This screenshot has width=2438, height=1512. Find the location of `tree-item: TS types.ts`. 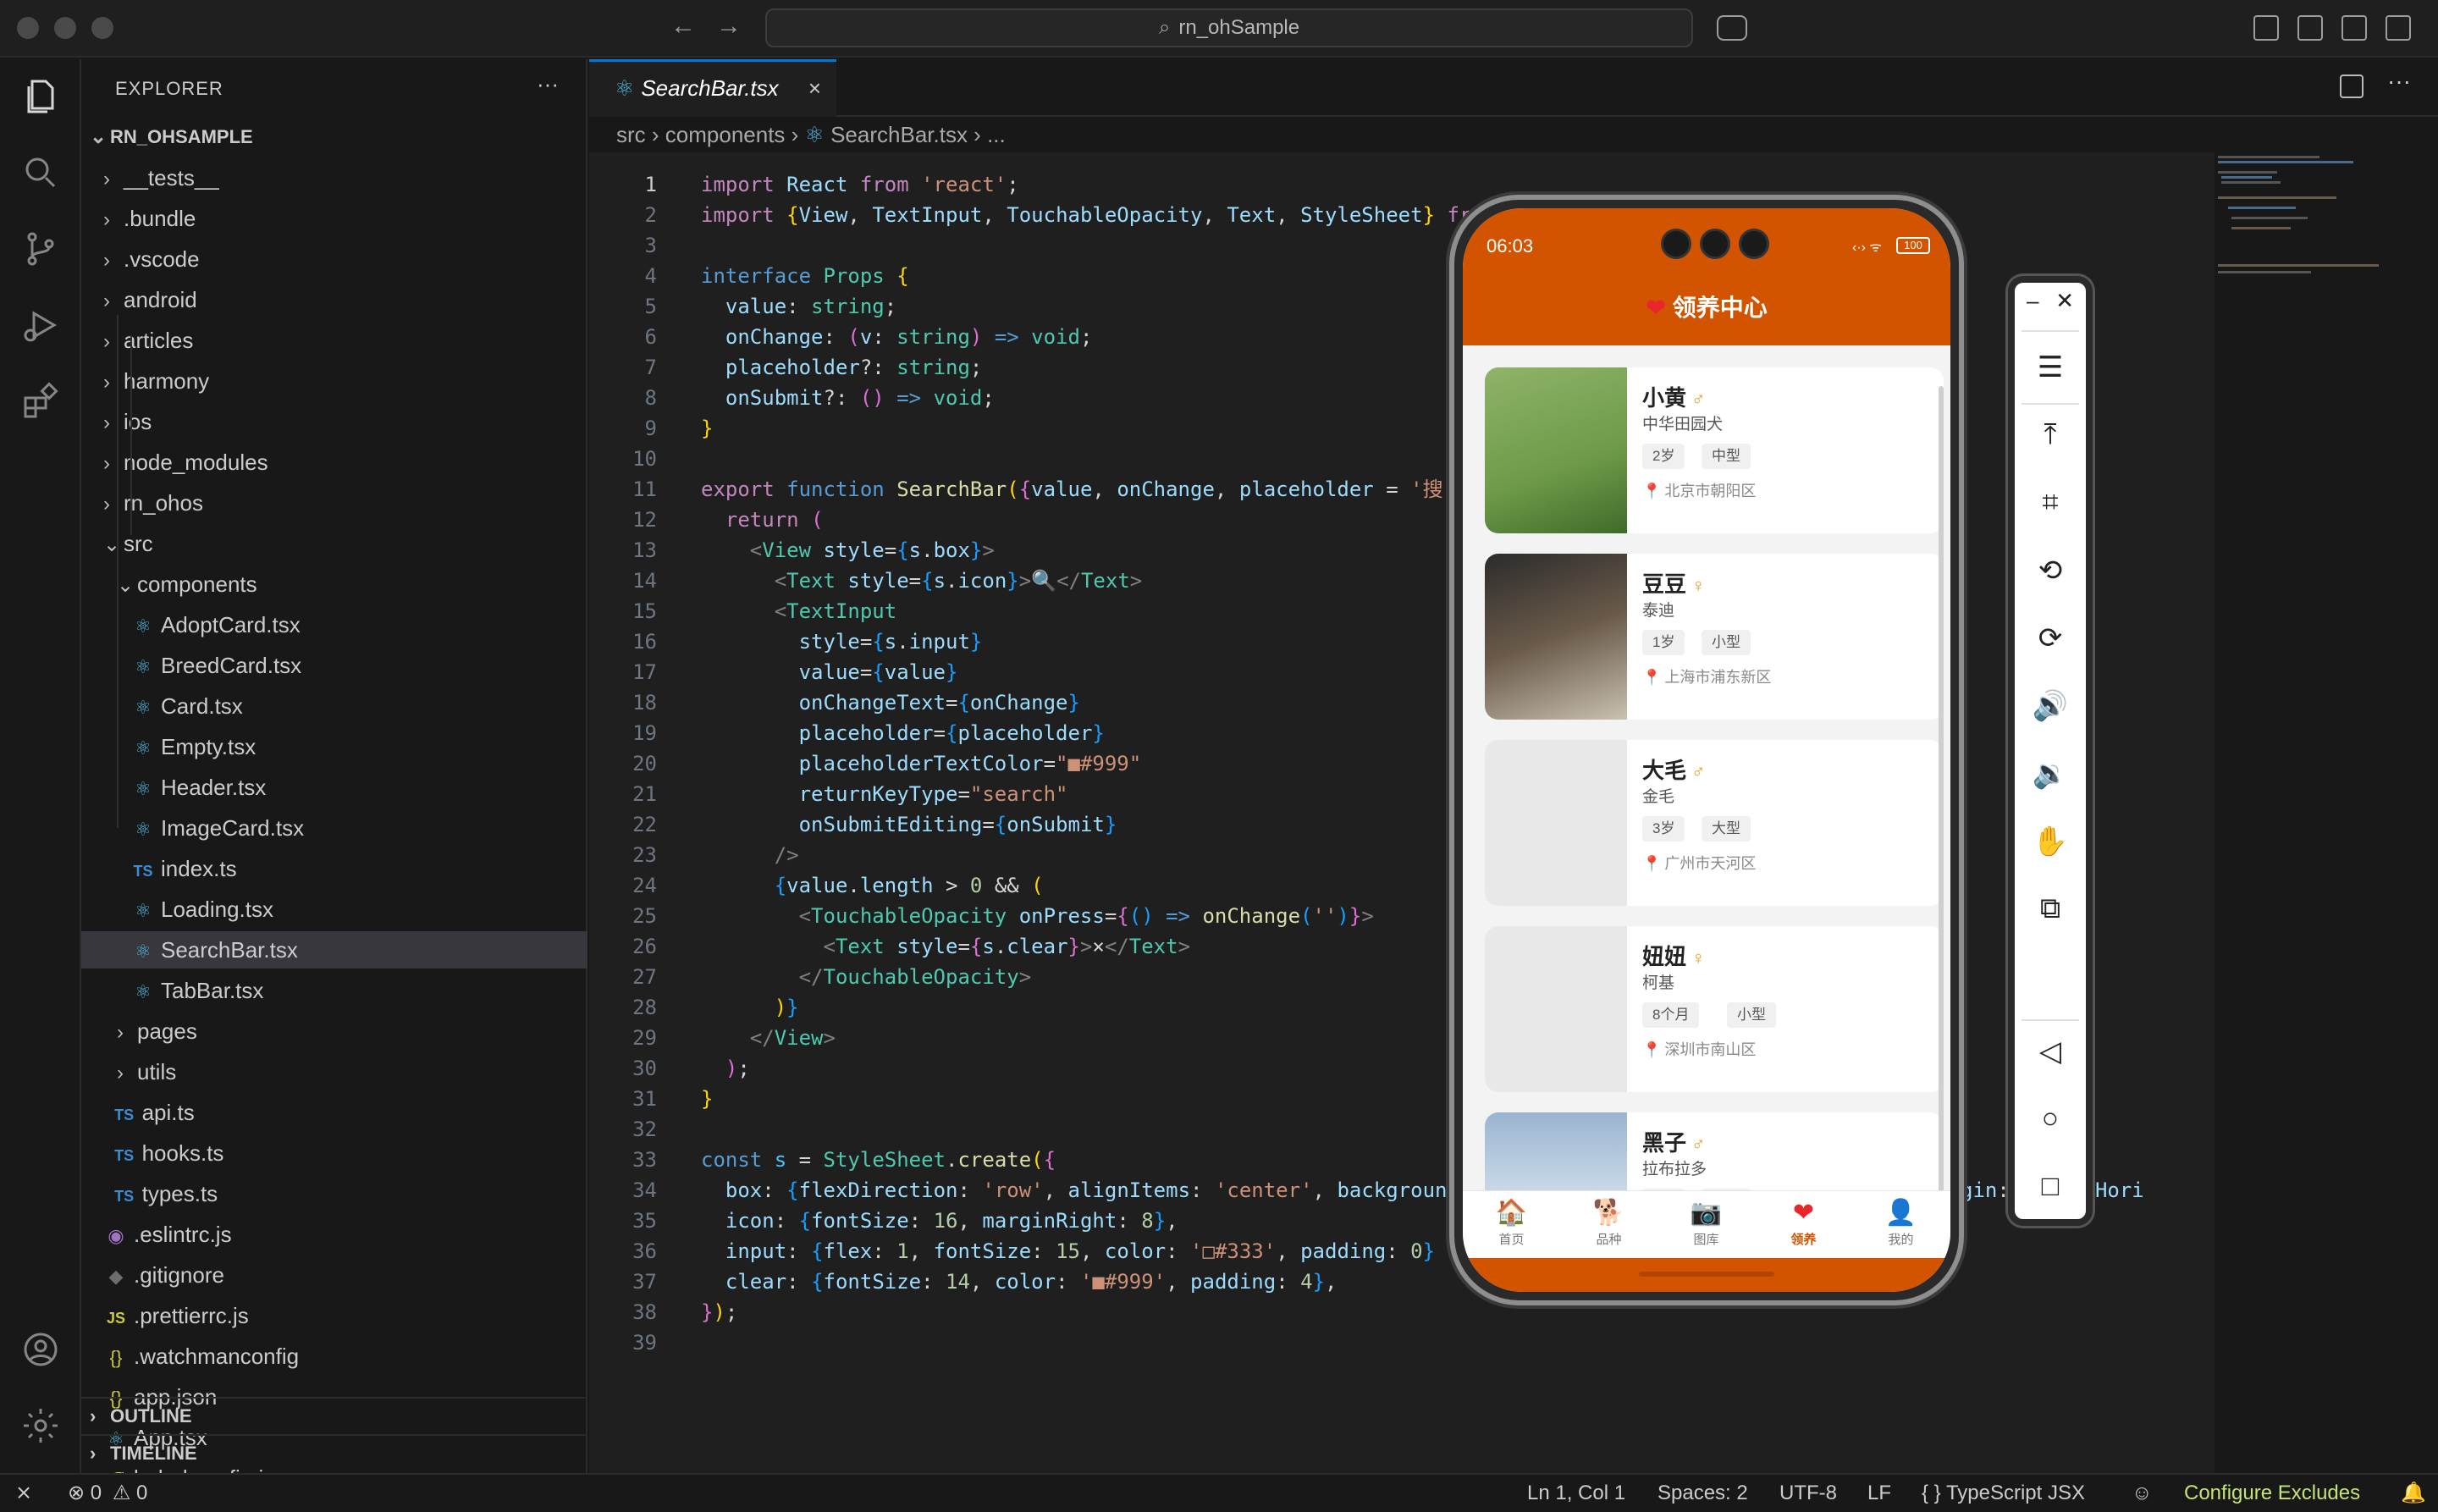

tree-item: TS types.ts is located at coordinates (334, 1193).